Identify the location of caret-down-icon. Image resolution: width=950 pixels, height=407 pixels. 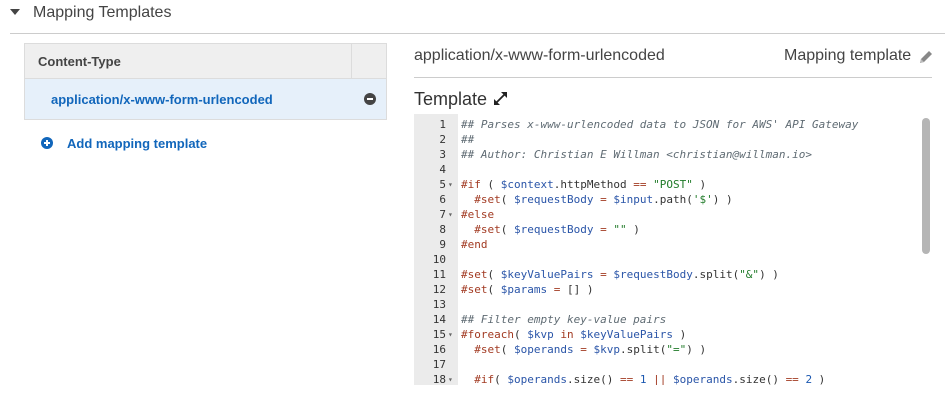
(15, 12).